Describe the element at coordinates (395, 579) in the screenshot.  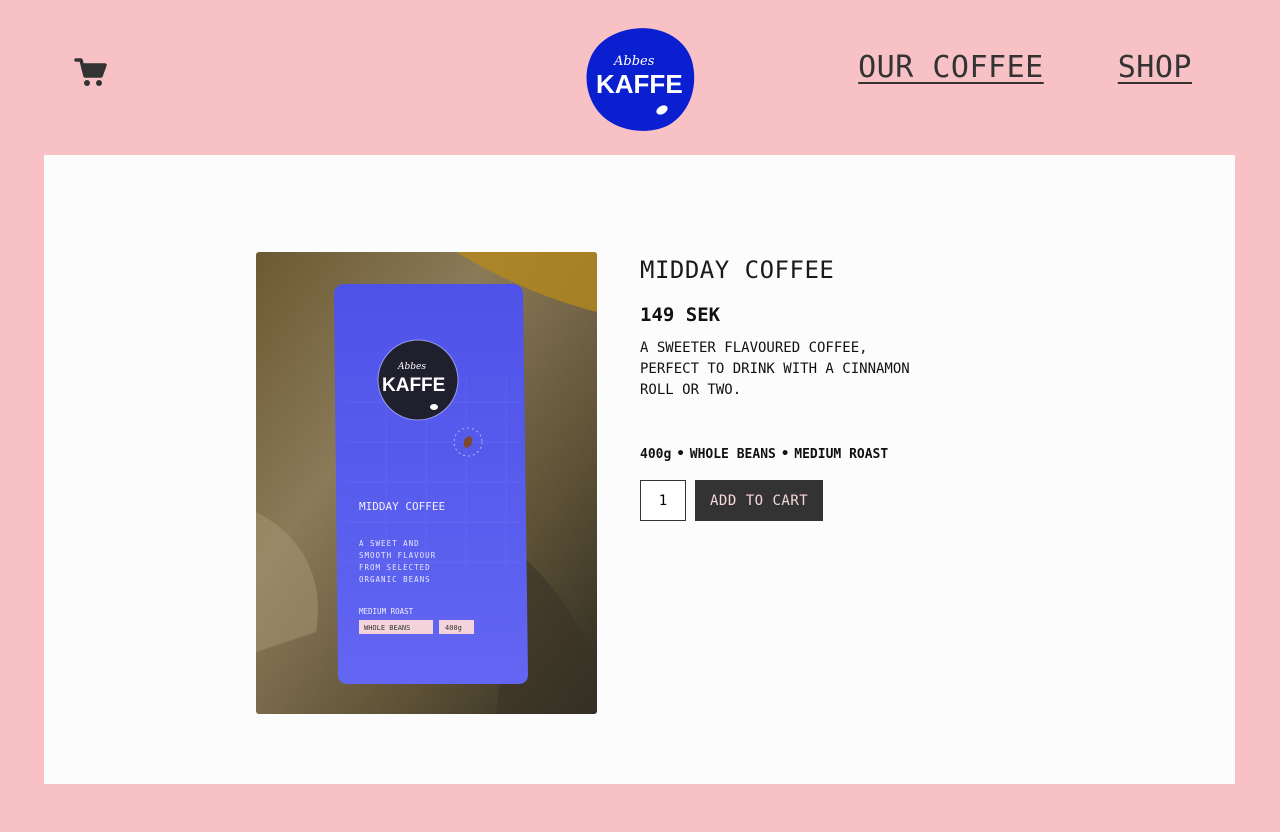
I see `svg-text: ORGANIC BEANS` at that location.